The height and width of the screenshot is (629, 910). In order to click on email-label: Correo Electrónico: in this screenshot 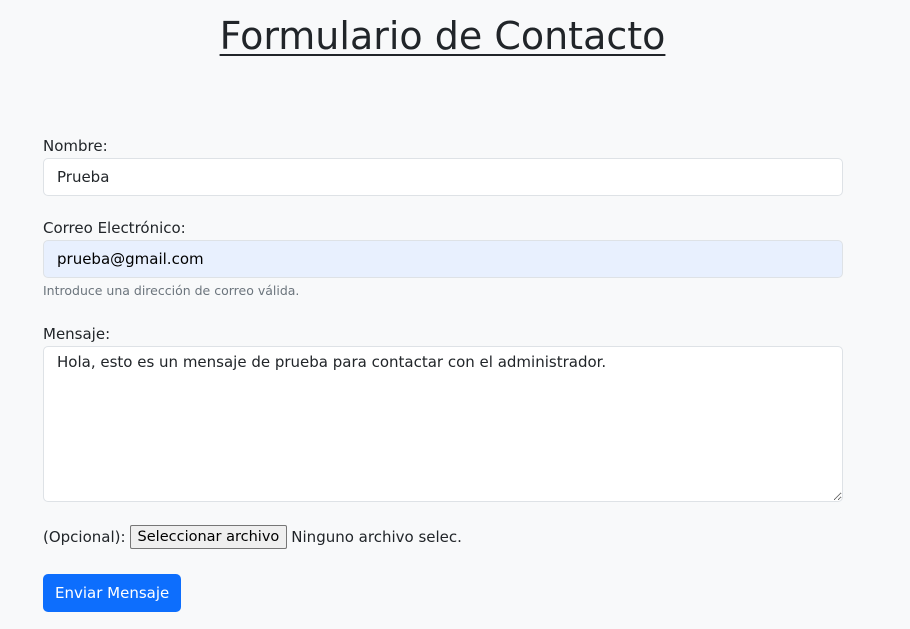, I will do `click(114, 228)`.